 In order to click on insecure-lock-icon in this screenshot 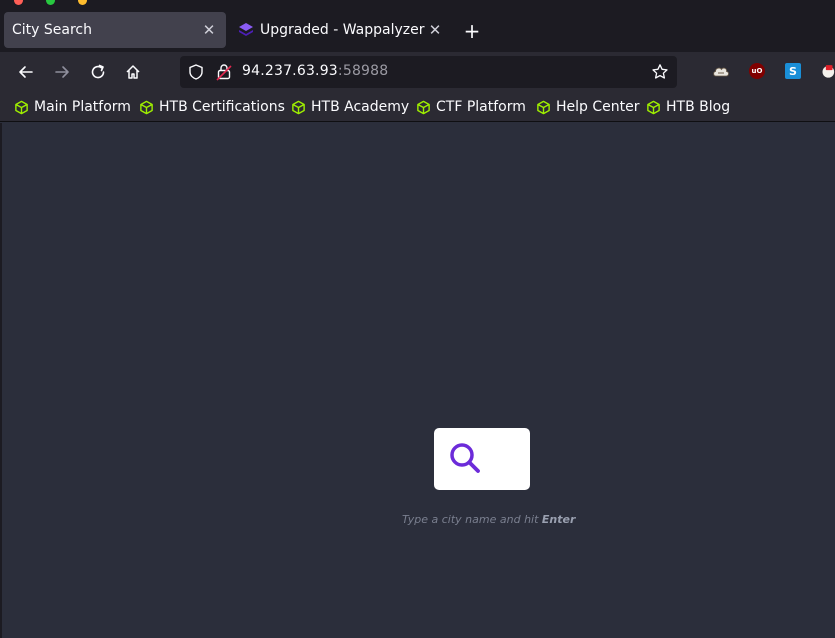, I will do `click(224, 72)`.